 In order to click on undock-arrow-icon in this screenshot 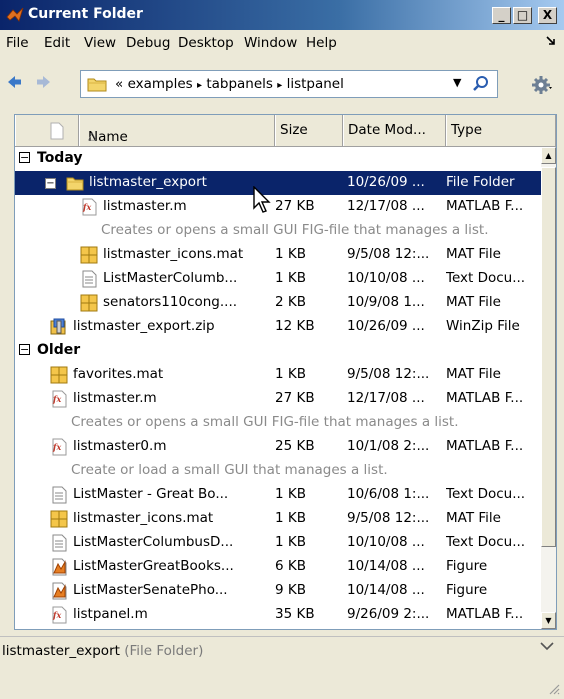, I will do `click(551, 41)`.